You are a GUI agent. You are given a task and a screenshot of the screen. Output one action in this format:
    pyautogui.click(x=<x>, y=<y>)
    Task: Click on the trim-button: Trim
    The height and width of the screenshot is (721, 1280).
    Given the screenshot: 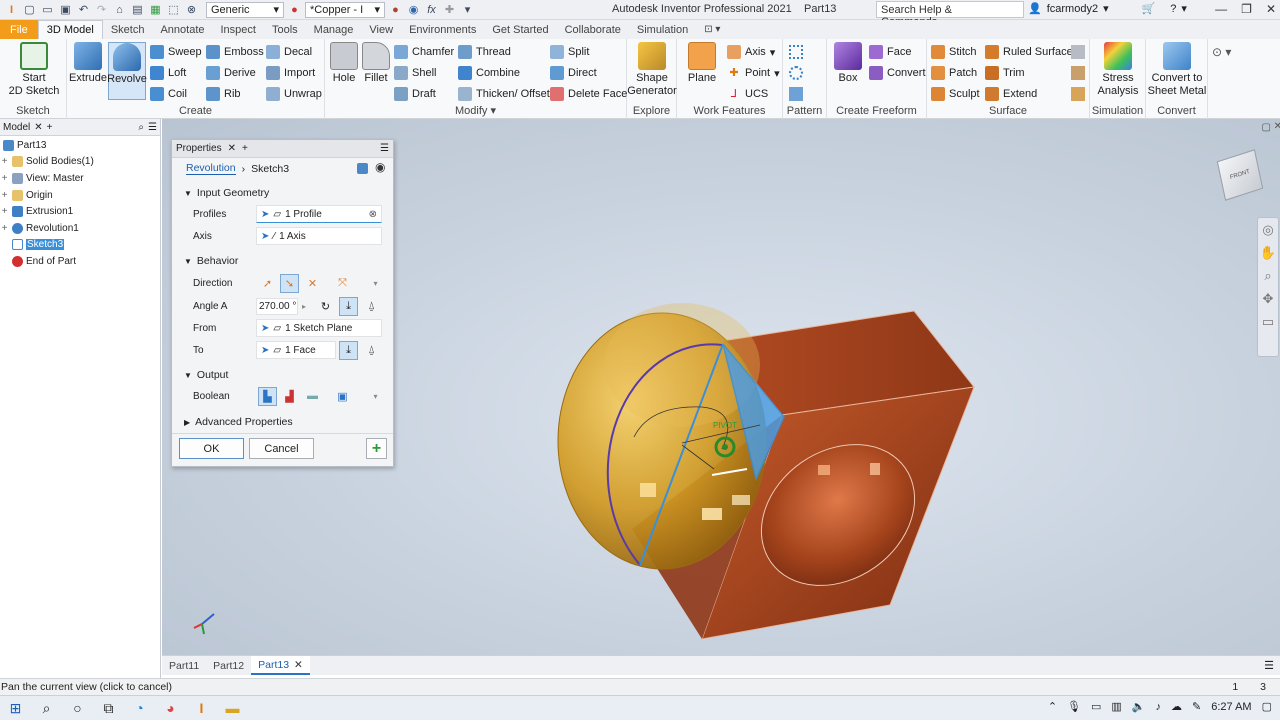 What is the action you would take?
    pyautogui.click(x=1005, y=73)
    